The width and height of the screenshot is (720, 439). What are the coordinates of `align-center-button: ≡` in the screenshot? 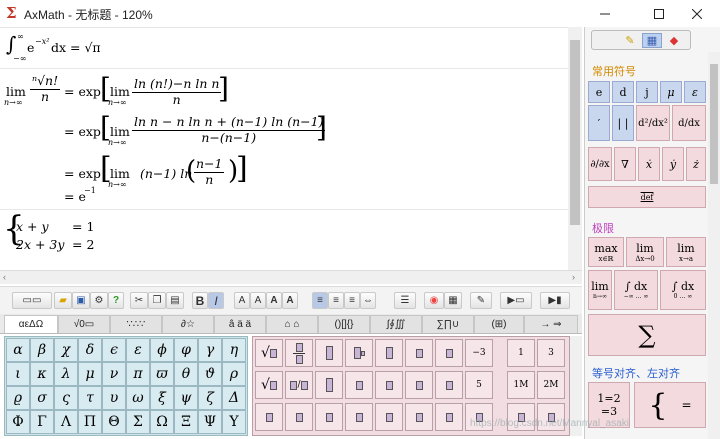 It's located at (336, 300).